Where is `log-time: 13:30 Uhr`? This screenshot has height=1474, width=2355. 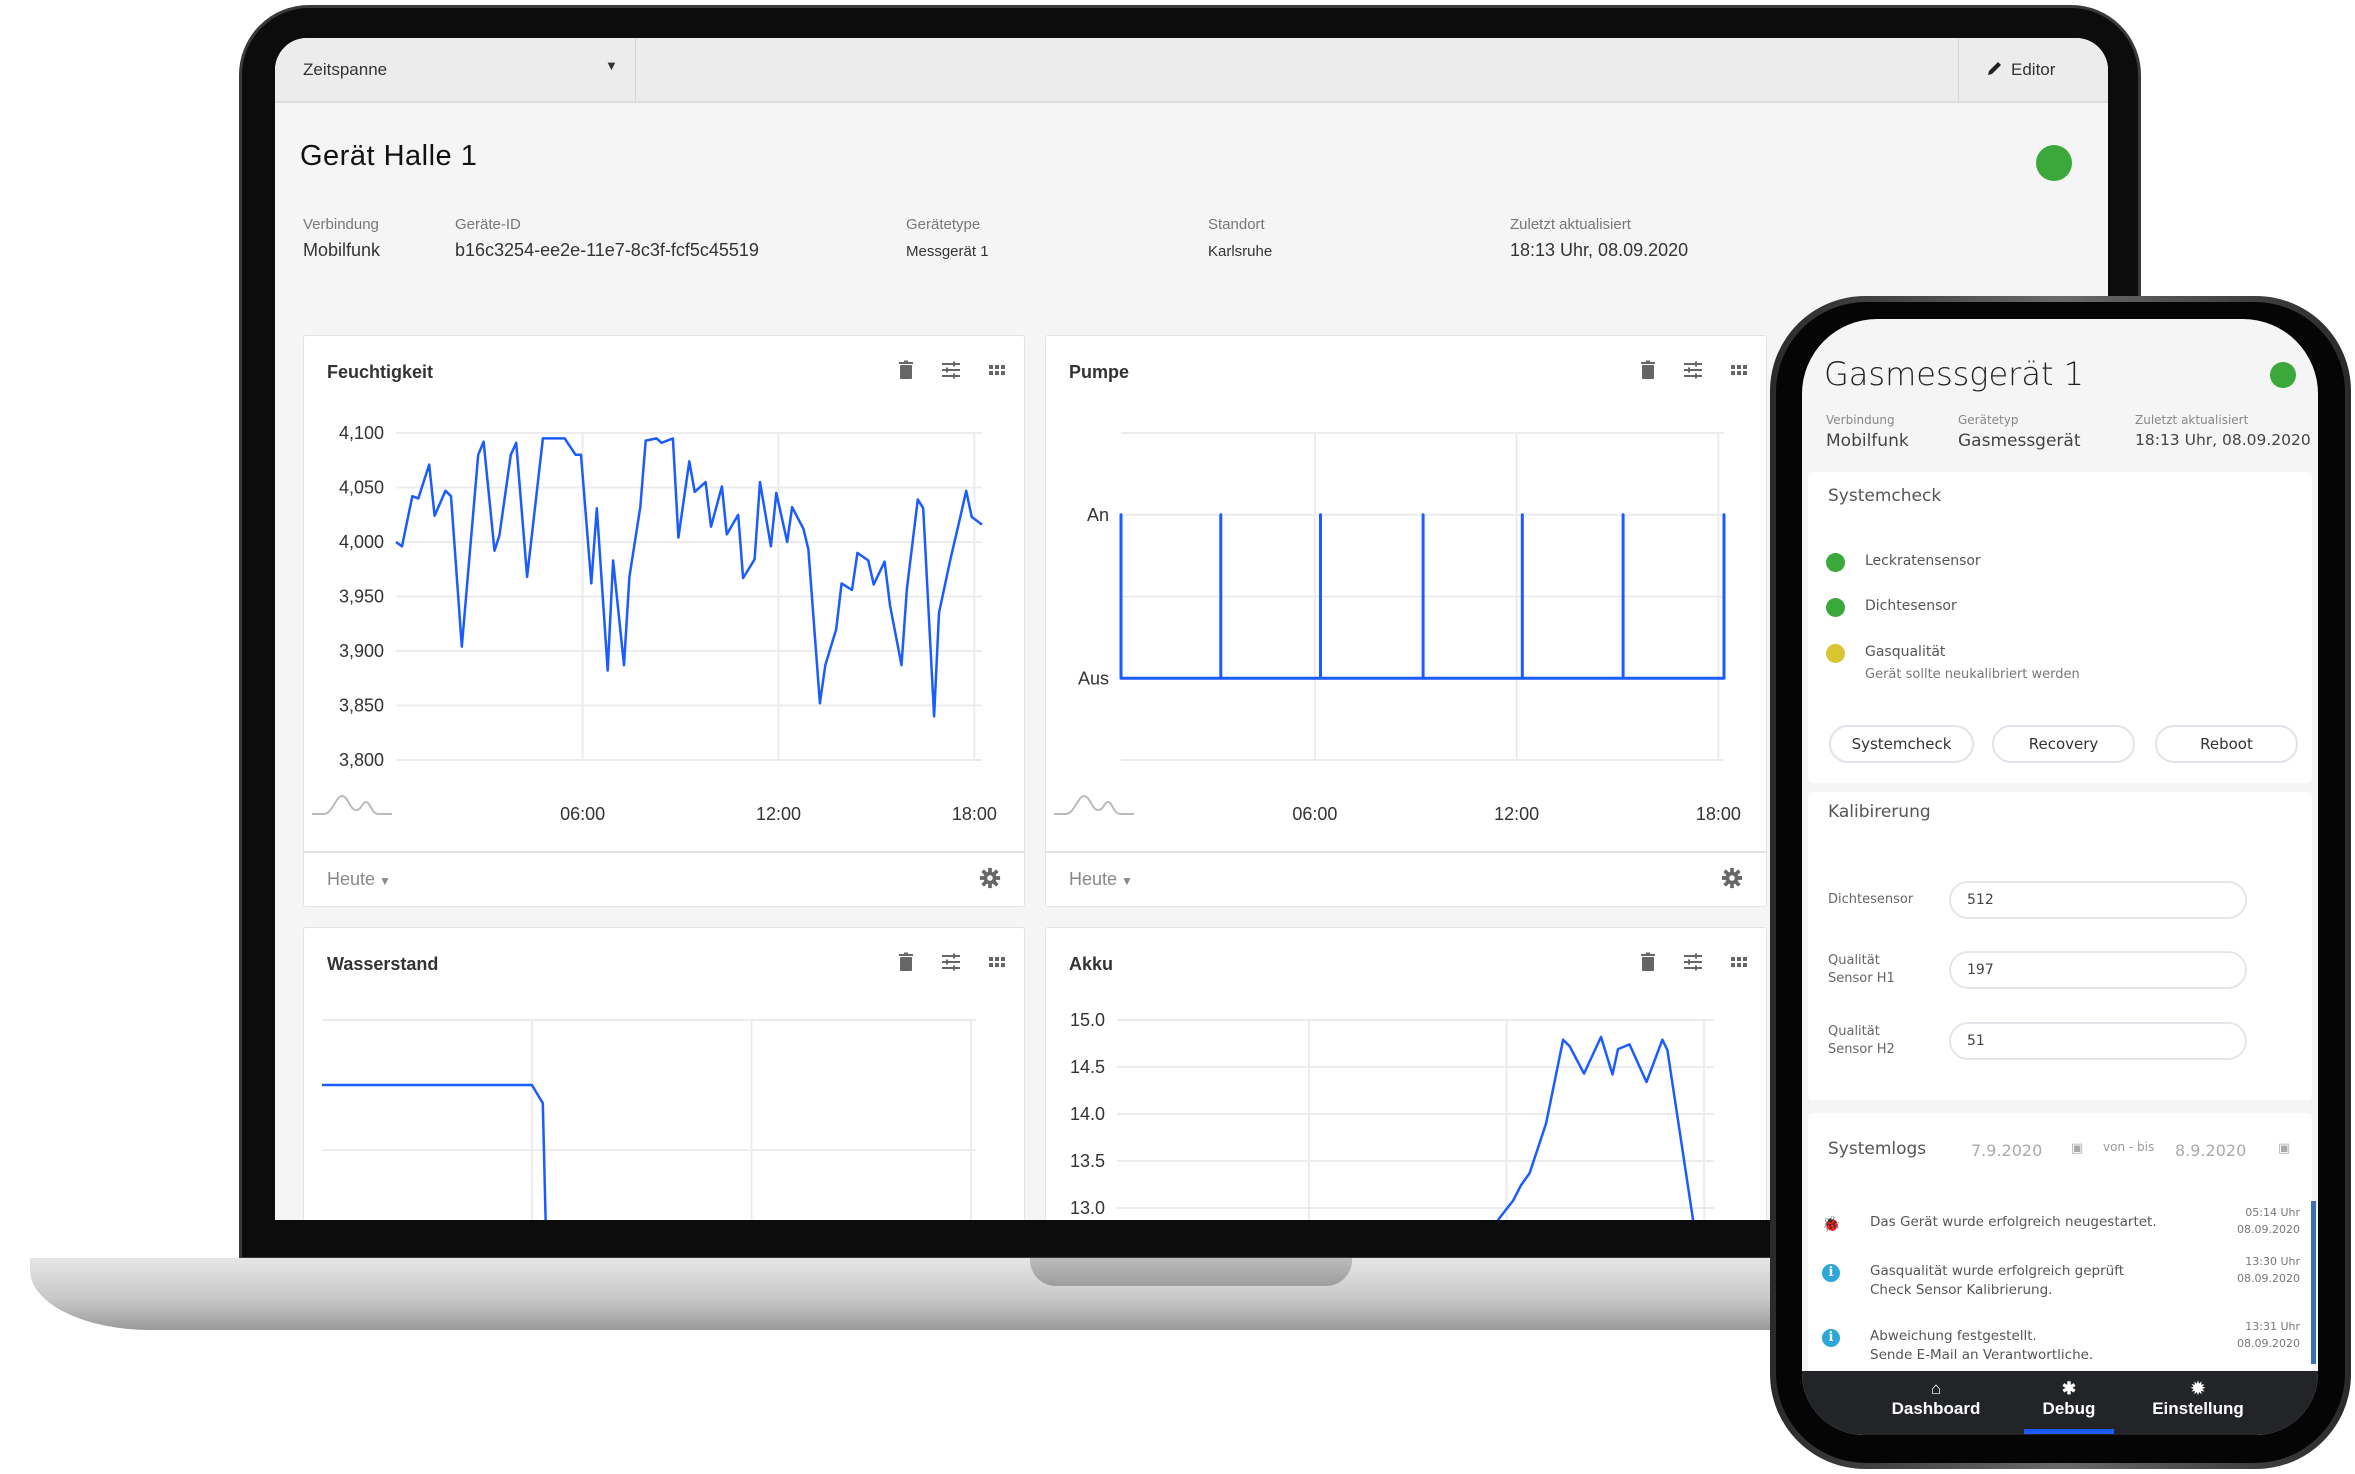 log-time: 13:30 Uhr is located at coordinates (2272, 1261).